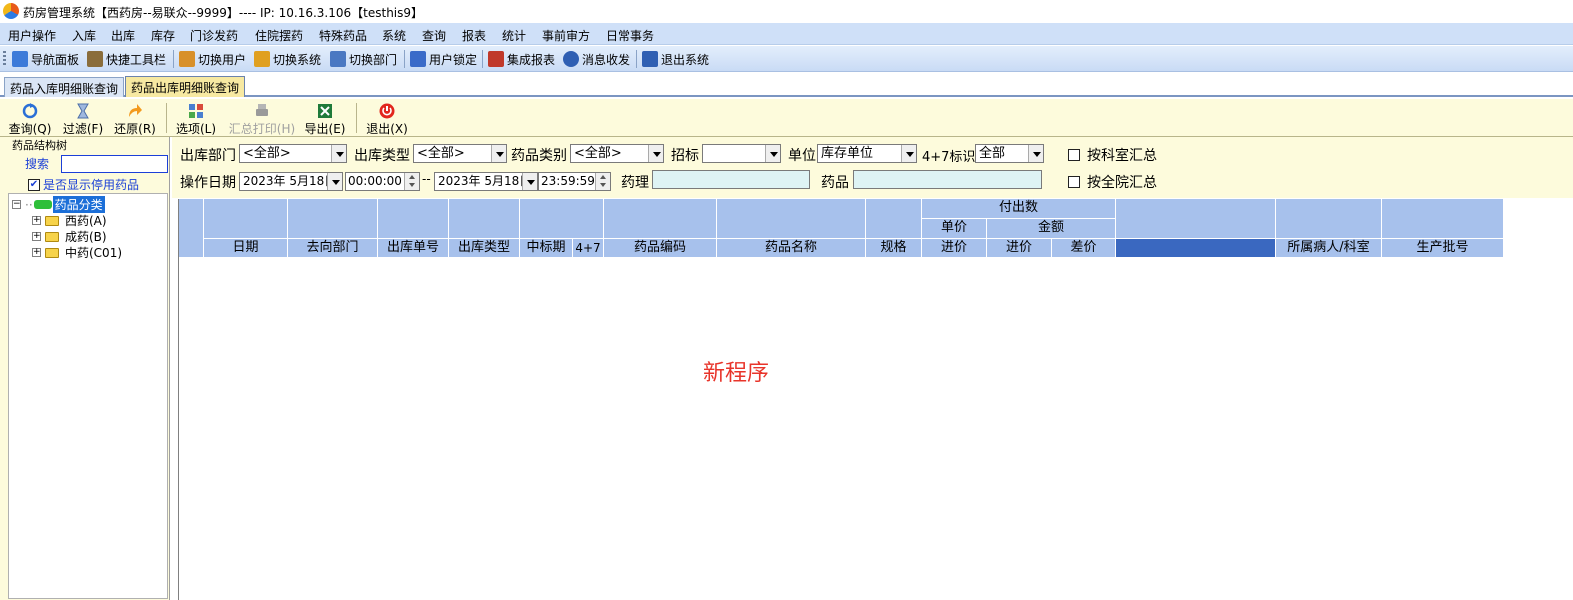  I want to click on date-from-picker: 2023年 5月18日, so click(291, 181).